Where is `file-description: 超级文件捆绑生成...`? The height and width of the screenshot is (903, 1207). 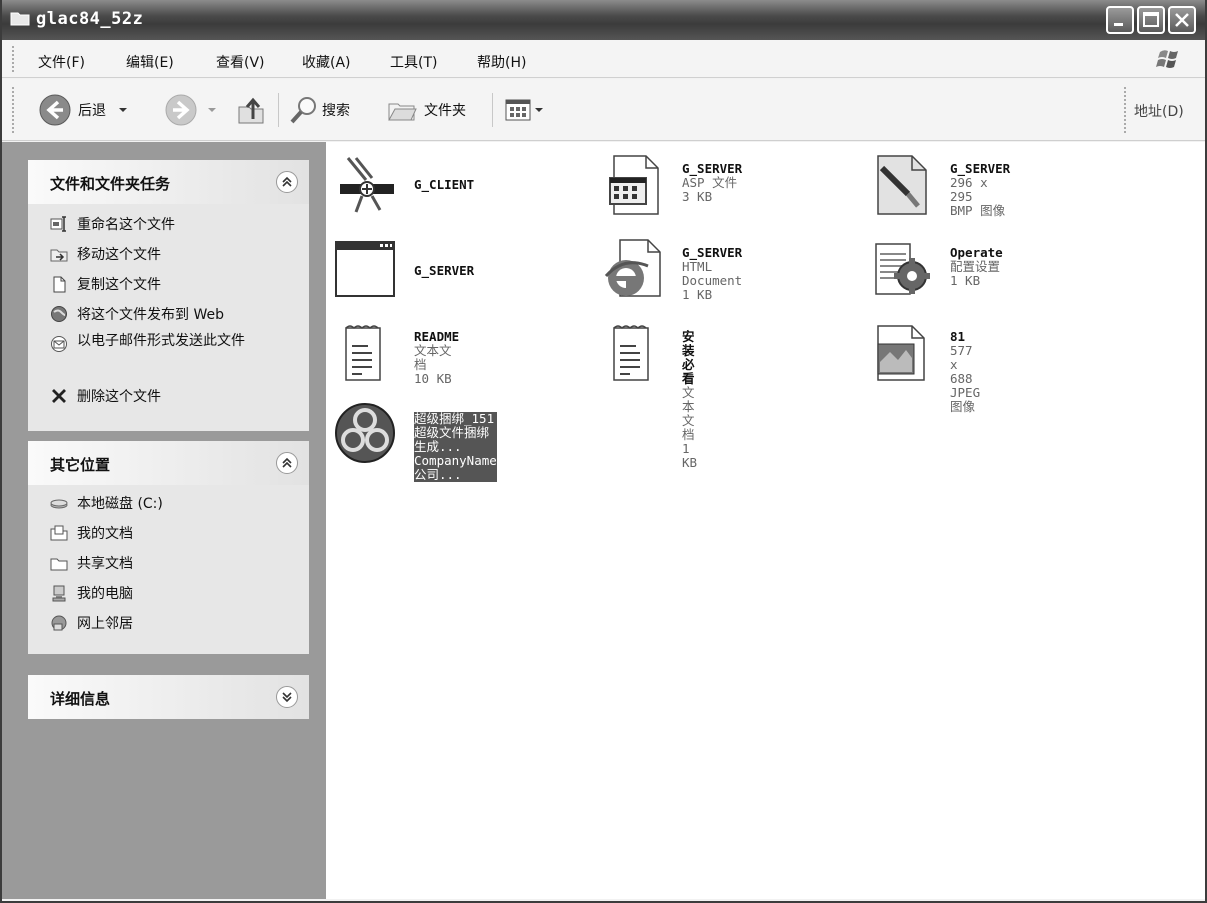
file-description: 超级文件捆绑生成... is located at coordinates (452, 439).